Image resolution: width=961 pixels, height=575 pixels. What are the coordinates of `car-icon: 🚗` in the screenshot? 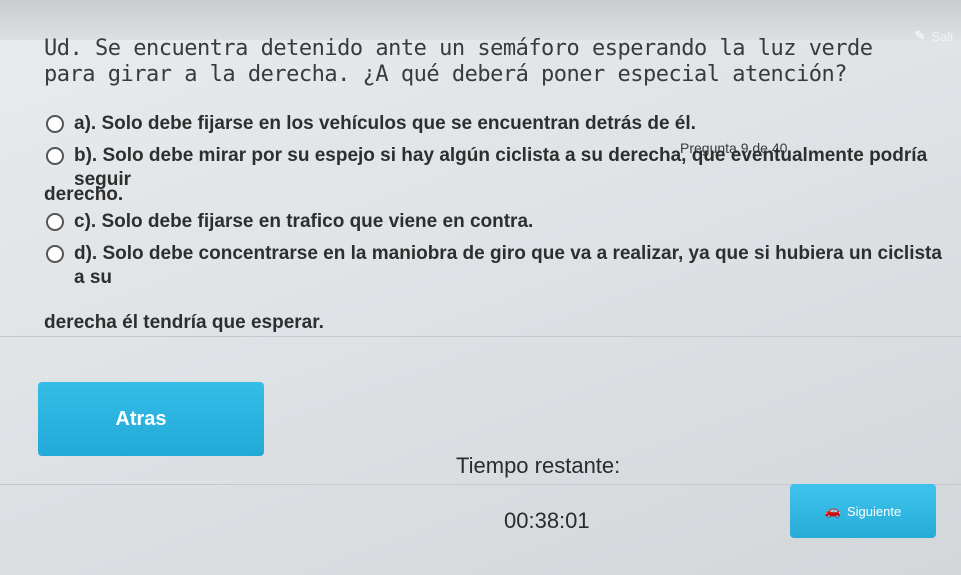 It's located at (832, 510).